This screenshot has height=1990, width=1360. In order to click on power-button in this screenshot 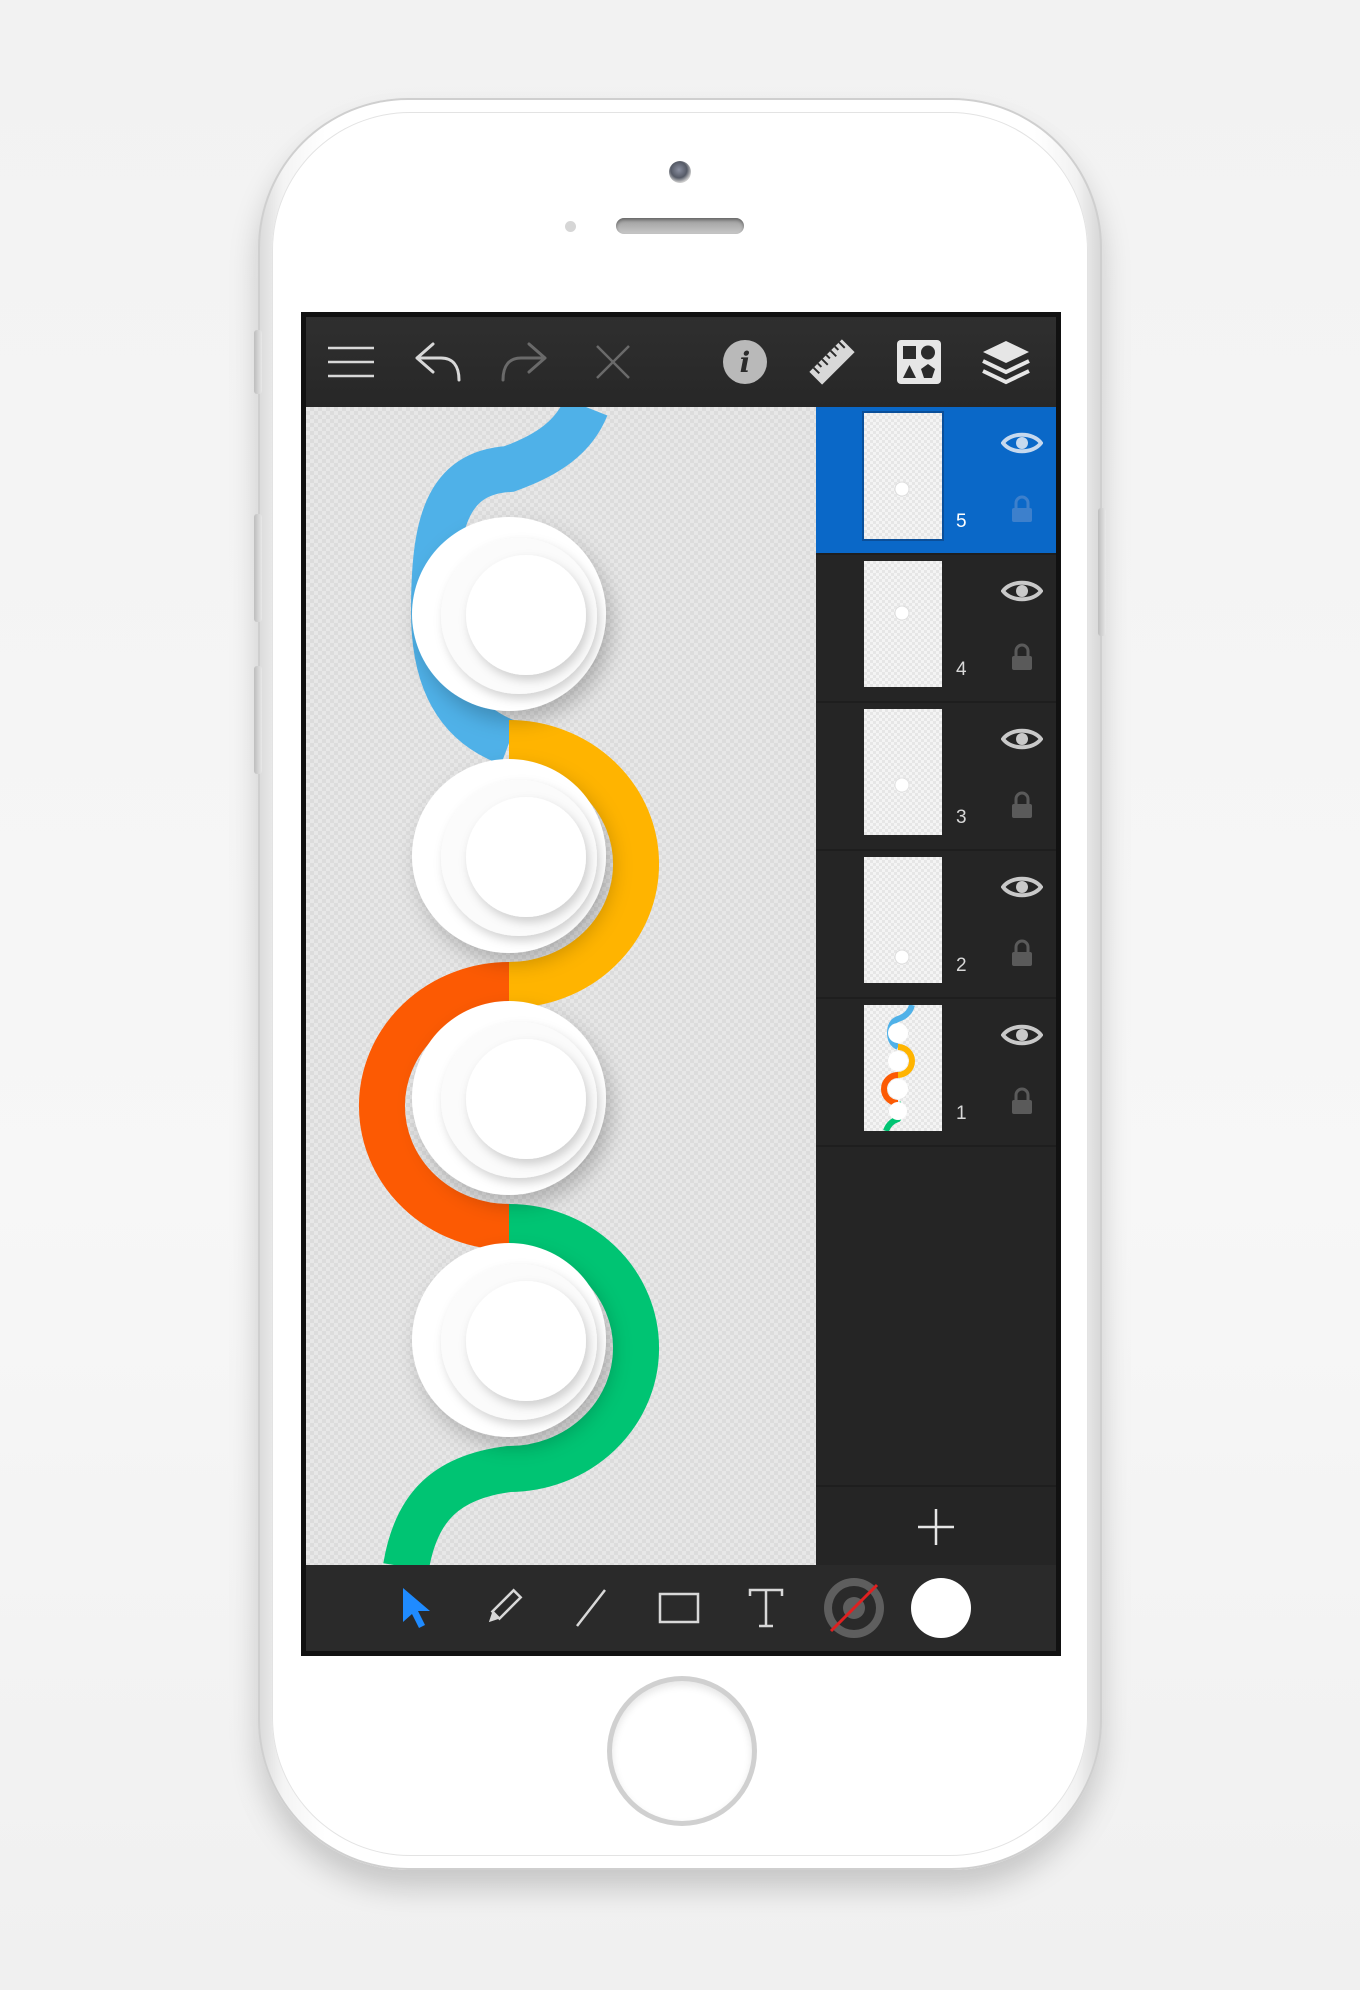, I will do `click(1102, 572)`.